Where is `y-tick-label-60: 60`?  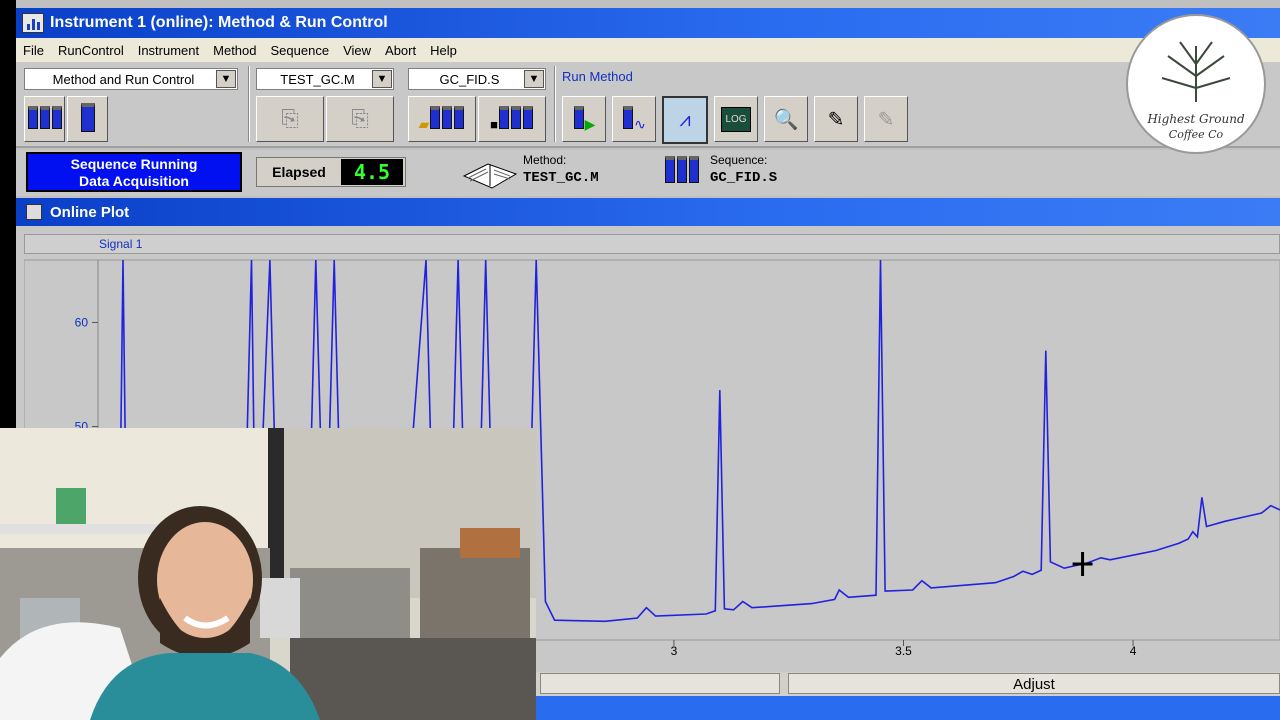 y-tick-label-60: 60 is located at coordinates (82, 322).